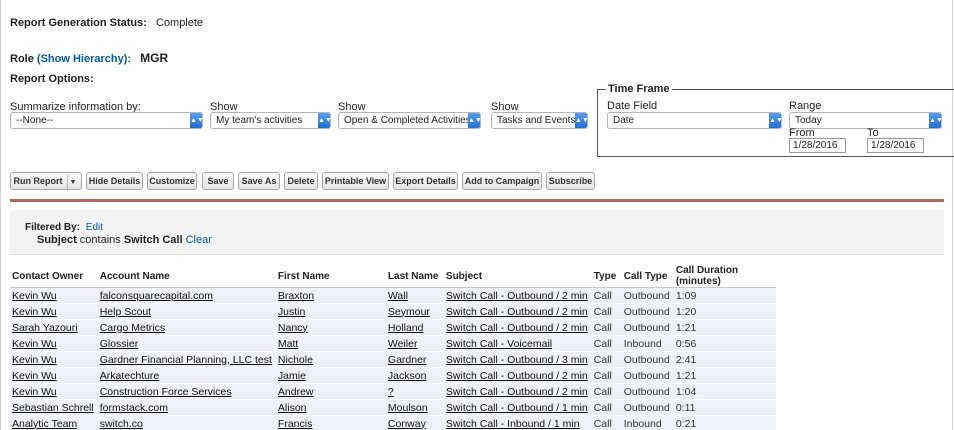 This screenshot has width=954, height=430. I want to click on cell-account-name: Help Scout, so click(186, 311).